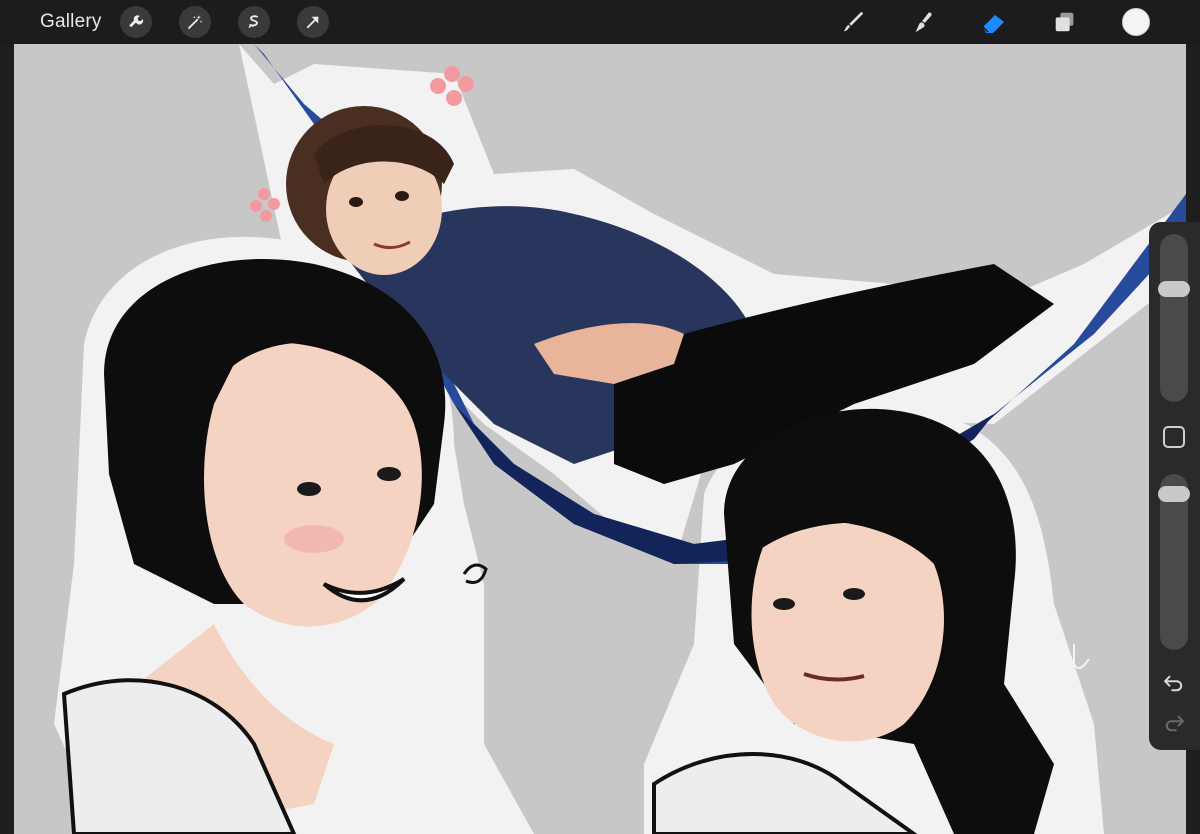 The image size is (1200, 834). What do you see at coordinates (71, 22) in the screenshot?
I see `gallery-button: Gallery` at bounding box center [71, 22].